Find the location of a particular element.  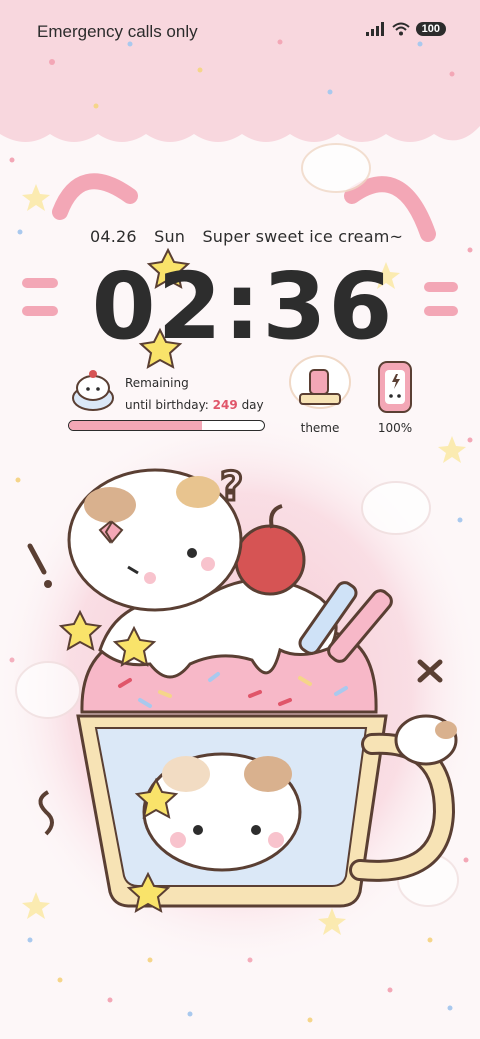

status-bar: Emergency calls only 100 is located at coordinates (240, 32).